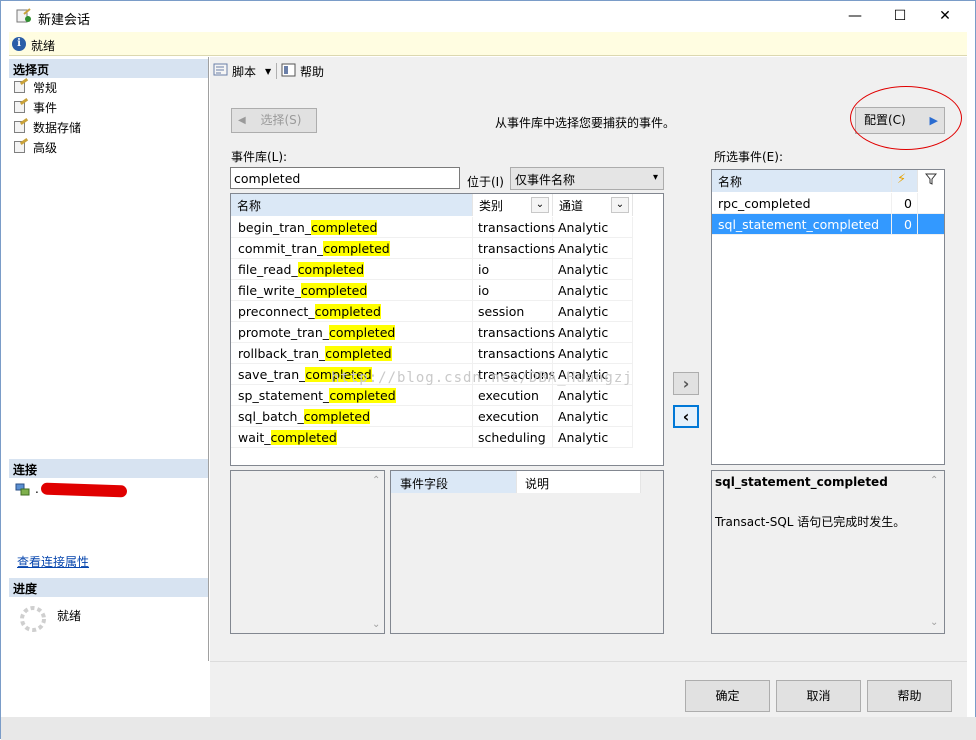 This screenshot has width=976, height=740. What do you see at coordinates (64, 20) in the screenshot?
I see `window-title: 新建会话` at bounding box center [64, 20].